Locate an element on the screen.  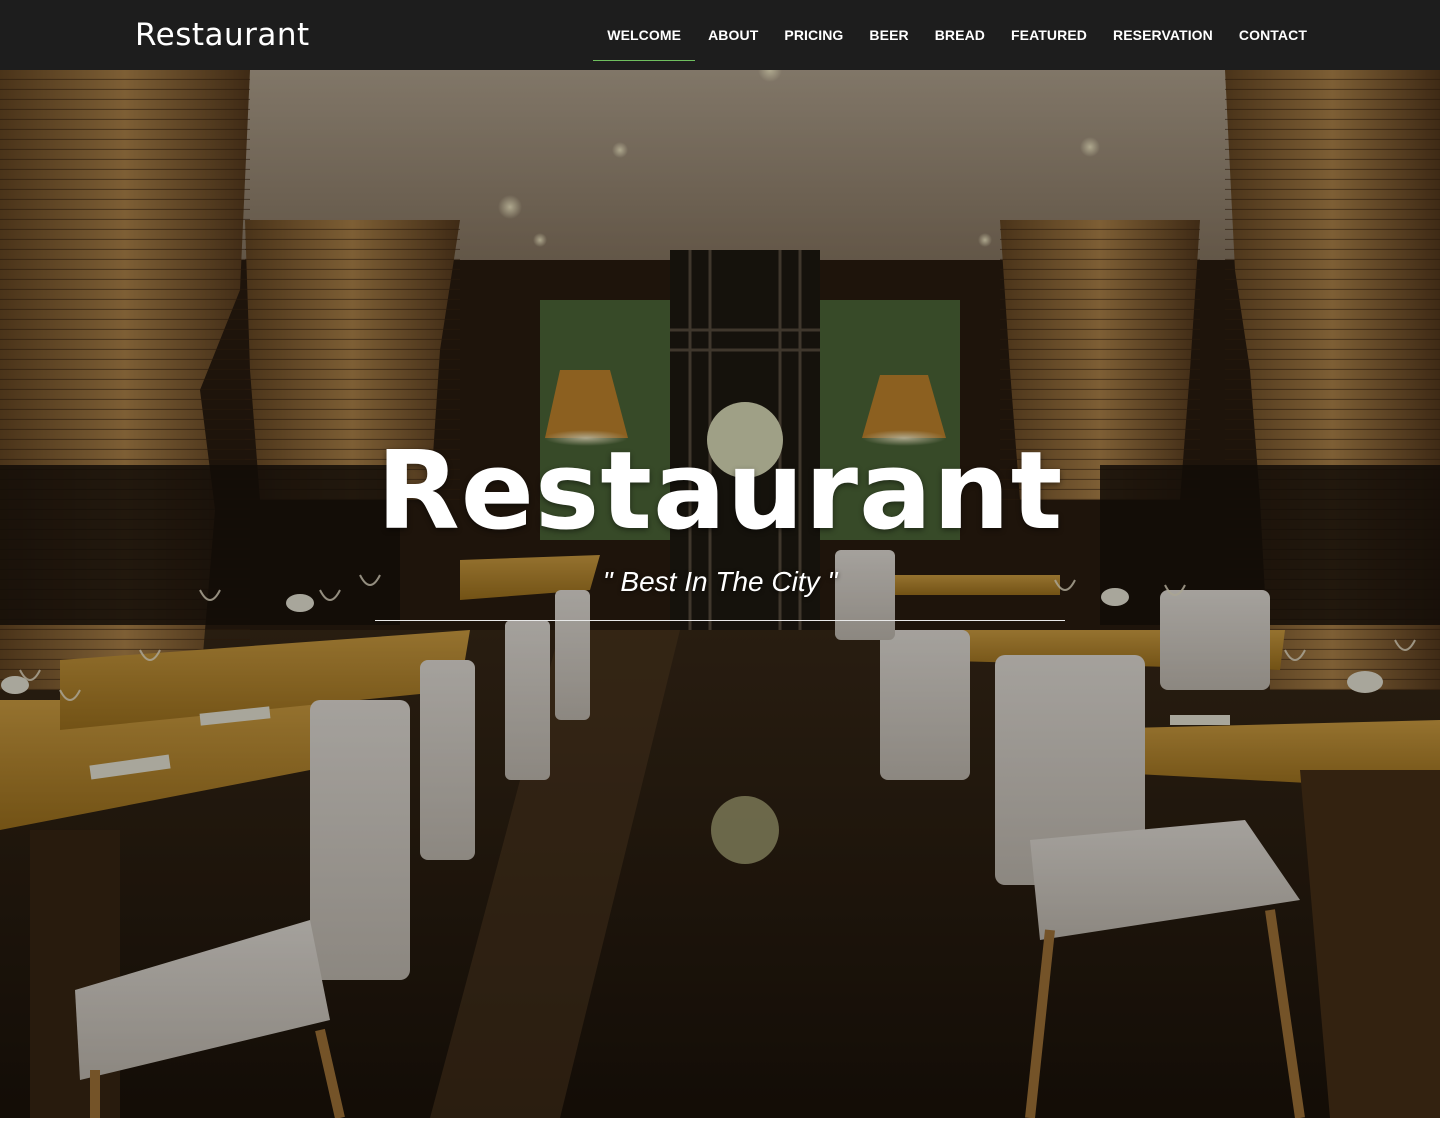
page-bottom-strip is located at coordinates (720, 1128).